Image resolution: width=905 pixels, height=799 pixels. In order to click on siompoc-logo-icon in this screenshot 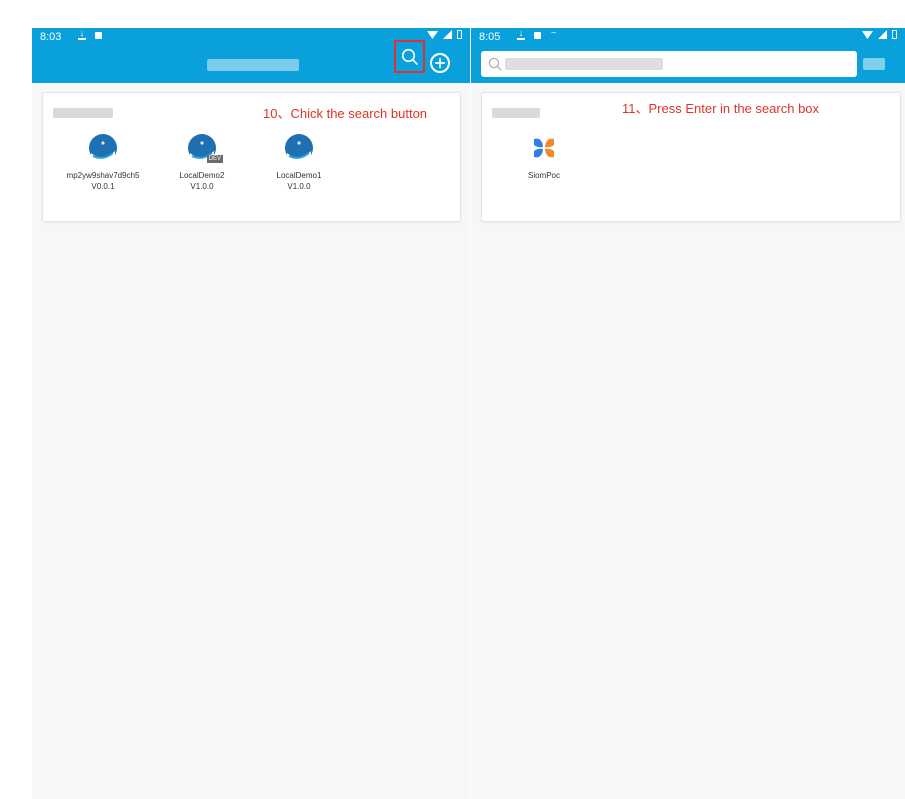, I will do `click(544, 148)`.